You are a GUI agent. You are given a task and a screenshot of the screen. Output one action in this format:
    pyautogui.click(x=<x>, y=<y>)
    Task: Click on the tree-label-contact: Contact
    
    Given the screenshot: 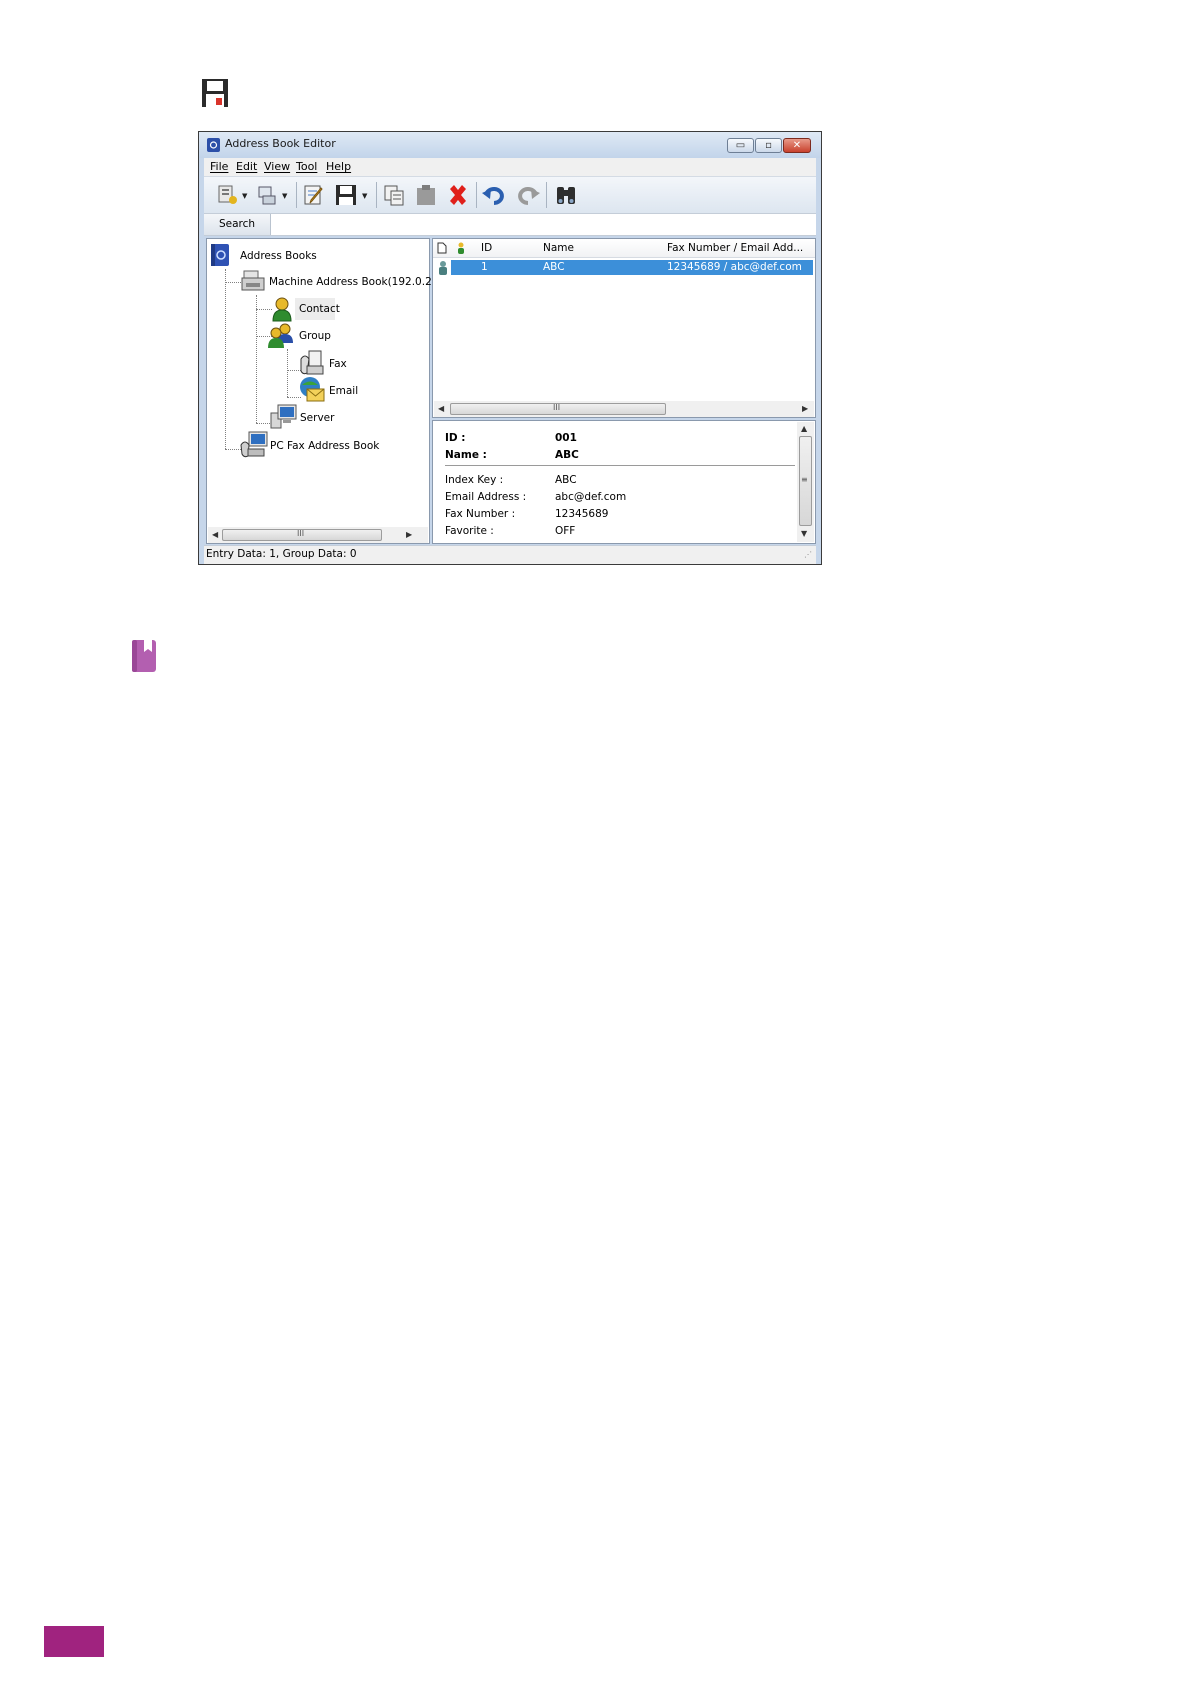 What is the action you would take?
    pyautogui.click(x=319, y=309)
    